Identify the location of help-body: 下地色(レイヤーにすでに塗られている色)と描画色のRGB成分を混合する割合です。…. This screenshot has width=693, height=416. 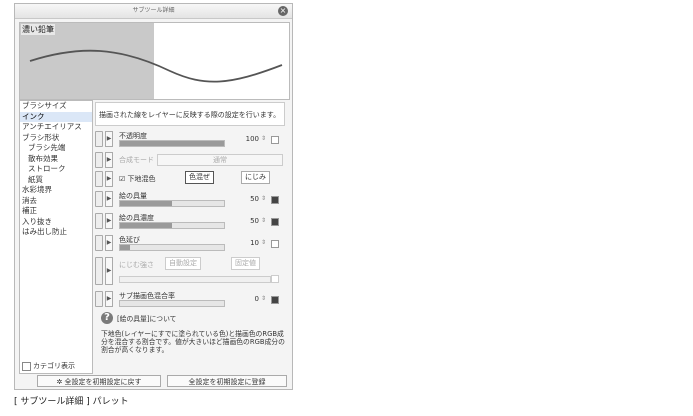
(193, 342).